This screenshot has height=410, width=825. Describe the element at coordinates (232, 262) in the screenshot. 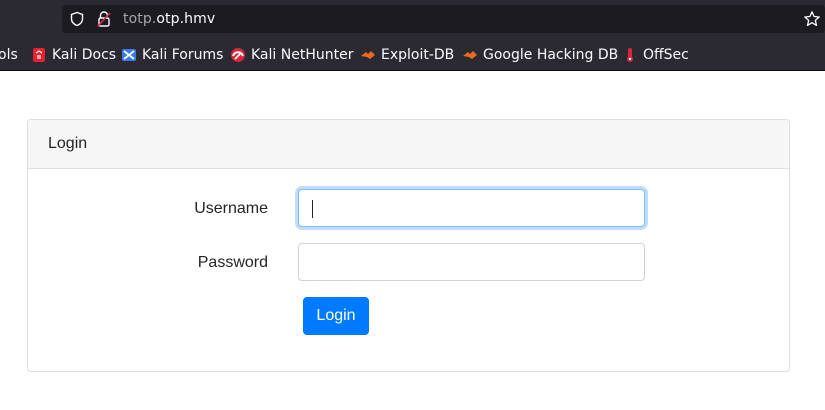

I see `password-label: Password` at that location.